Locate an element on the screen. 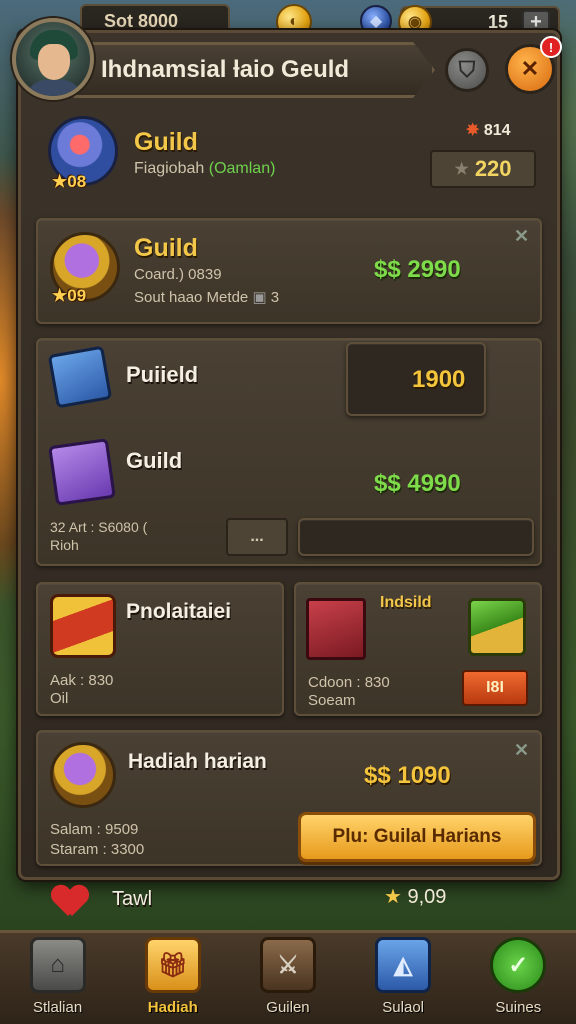 This screenshot has width=576, height=1024. gift-box-icon is located at coordinates (497, 627).